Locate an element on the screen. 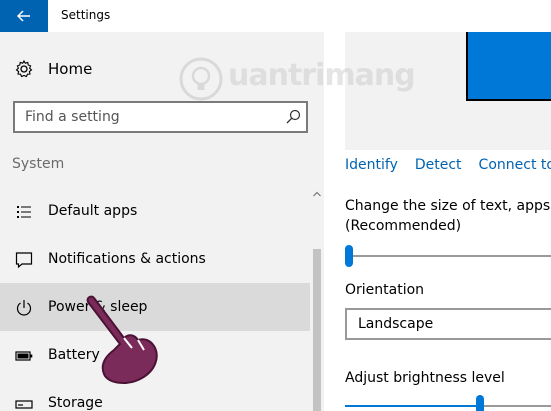 The height and width of the screenshot is (411, 551). scale-label-recommended: (Recommended) is located at coordinates (403, 226).